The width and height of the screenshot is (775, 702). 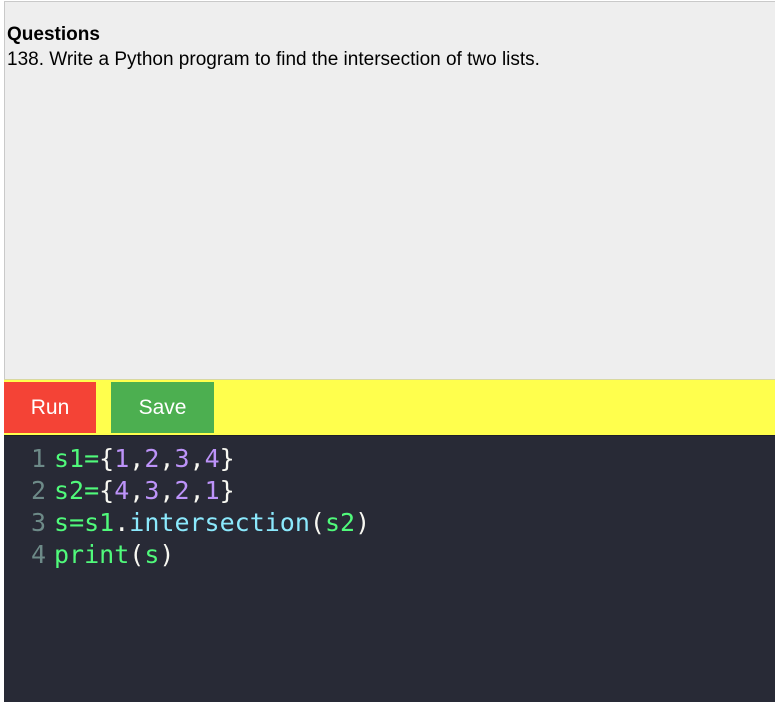 What do you see at coordinates (389, 407) in the screenshot?
I see `editor-toolbar: Run Save` at bounding box center [389, 407].